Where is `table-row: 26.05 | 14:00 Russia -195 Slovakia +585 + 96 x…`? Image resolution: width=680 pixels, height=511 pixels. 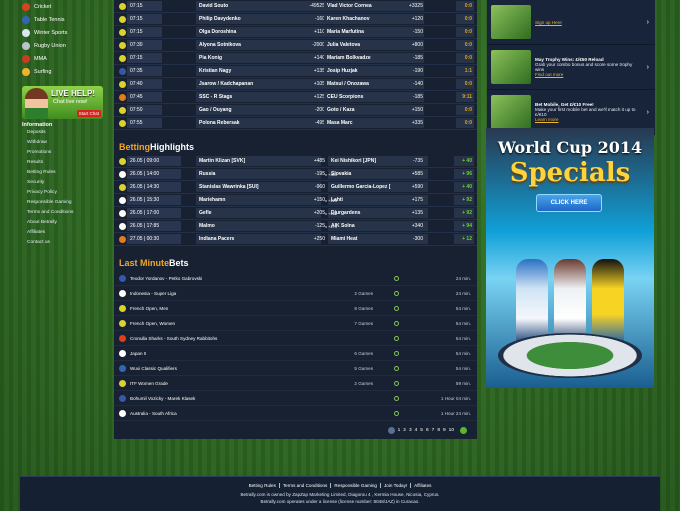
table-row: 26.05 | 14:00 Russia -195 Slovakia +585 + 96 x… is located at coordinates (295, 174).